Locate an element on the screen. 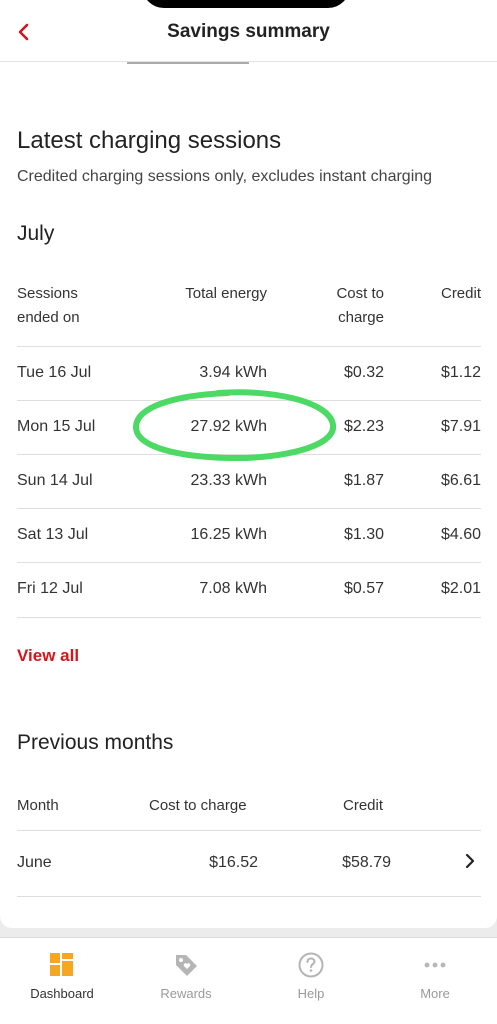  month-name: June is located at coordinates (34, 862).